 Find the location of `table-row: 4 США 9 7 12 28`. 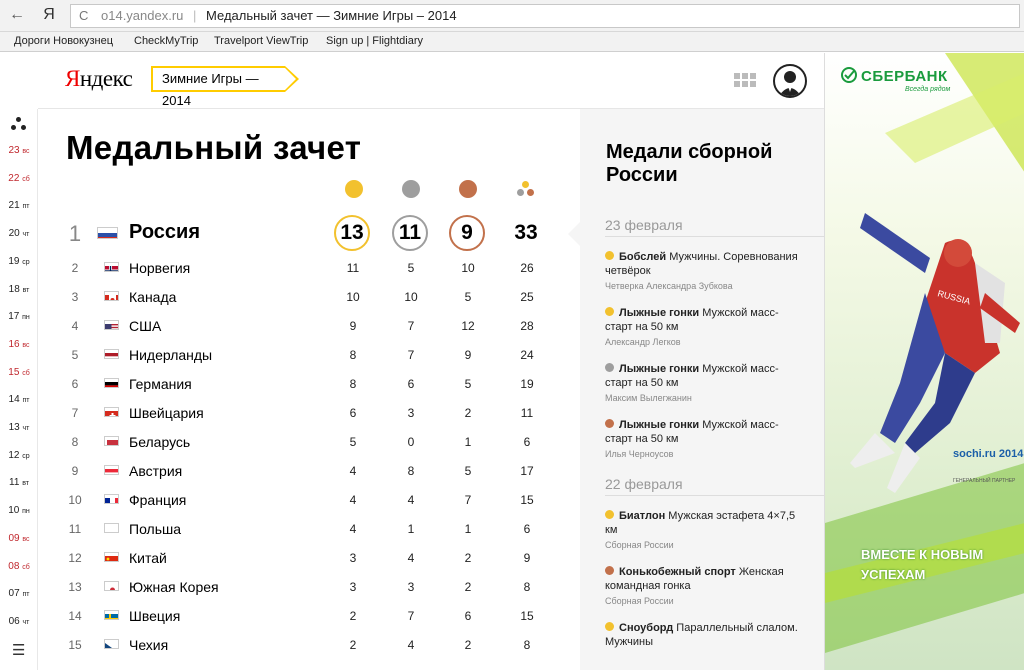

table-row: 4 США 9 7 12 28 is located at coordinates (309, 326).